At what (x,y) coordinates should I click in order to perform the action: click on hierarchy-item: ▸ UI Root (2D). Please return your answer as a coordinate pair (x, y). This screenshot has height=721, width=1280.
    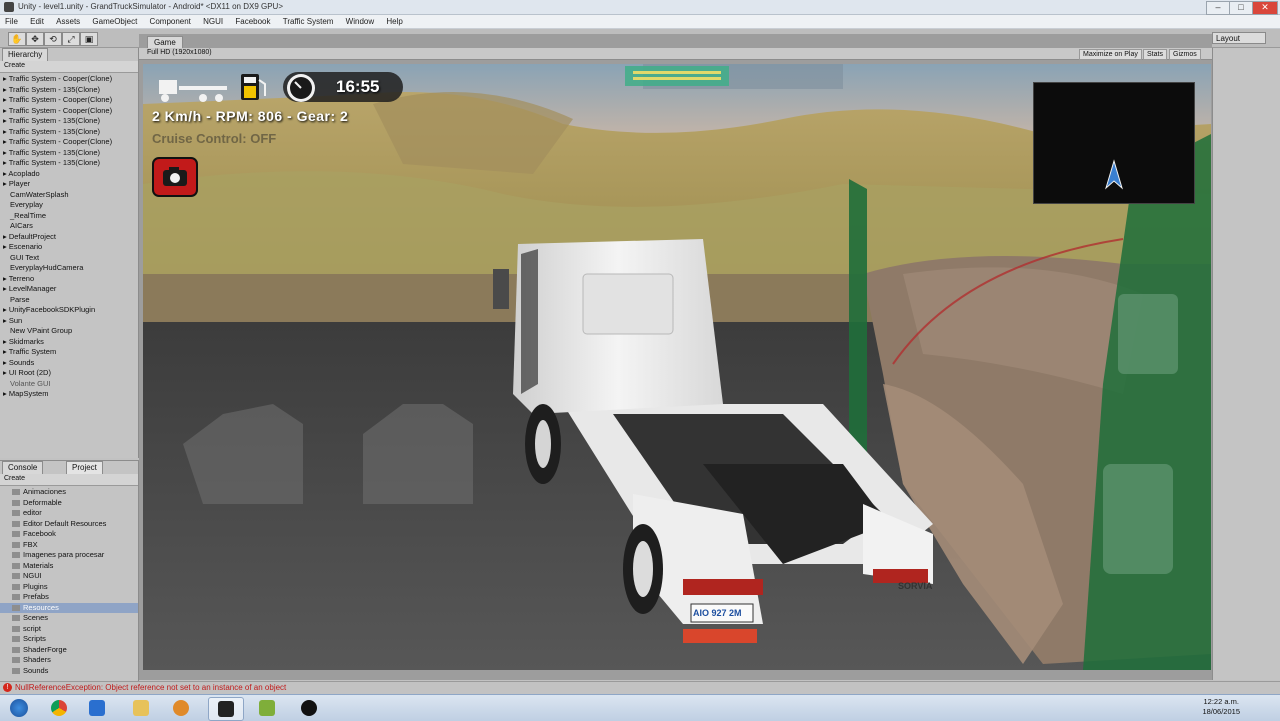
    Looking at the image, I should click on (69, 373).